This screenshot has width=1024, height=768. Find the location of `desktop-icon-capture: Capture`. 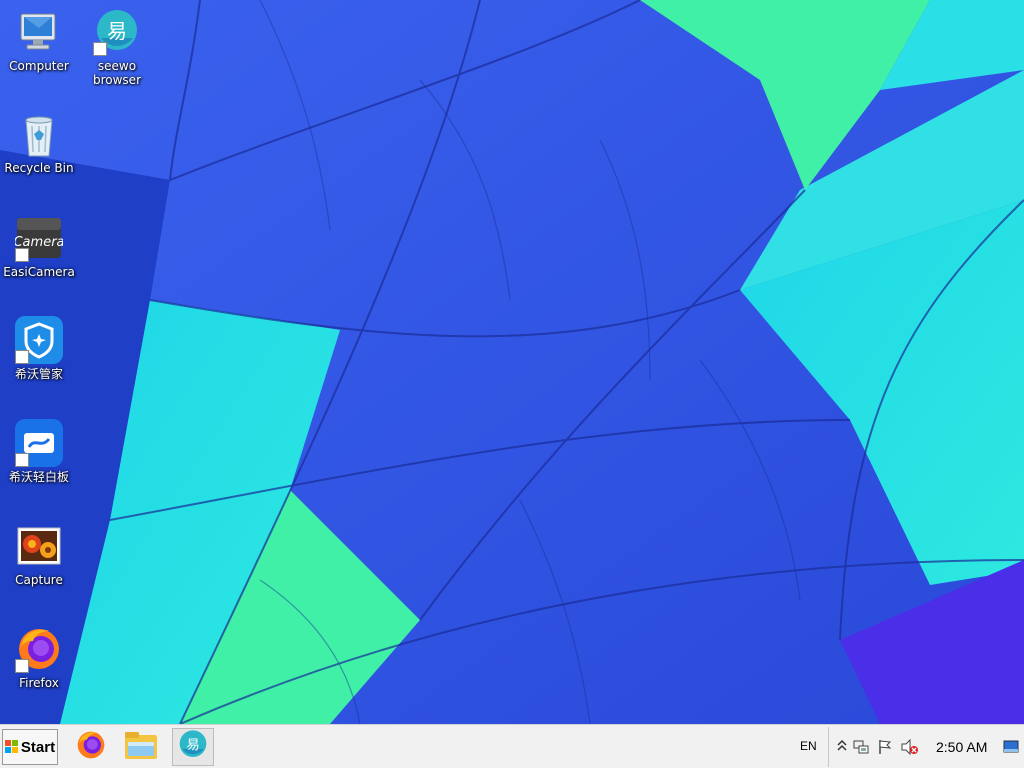

desktop-icon-capture: Capture is located at coordinates (39, 554).